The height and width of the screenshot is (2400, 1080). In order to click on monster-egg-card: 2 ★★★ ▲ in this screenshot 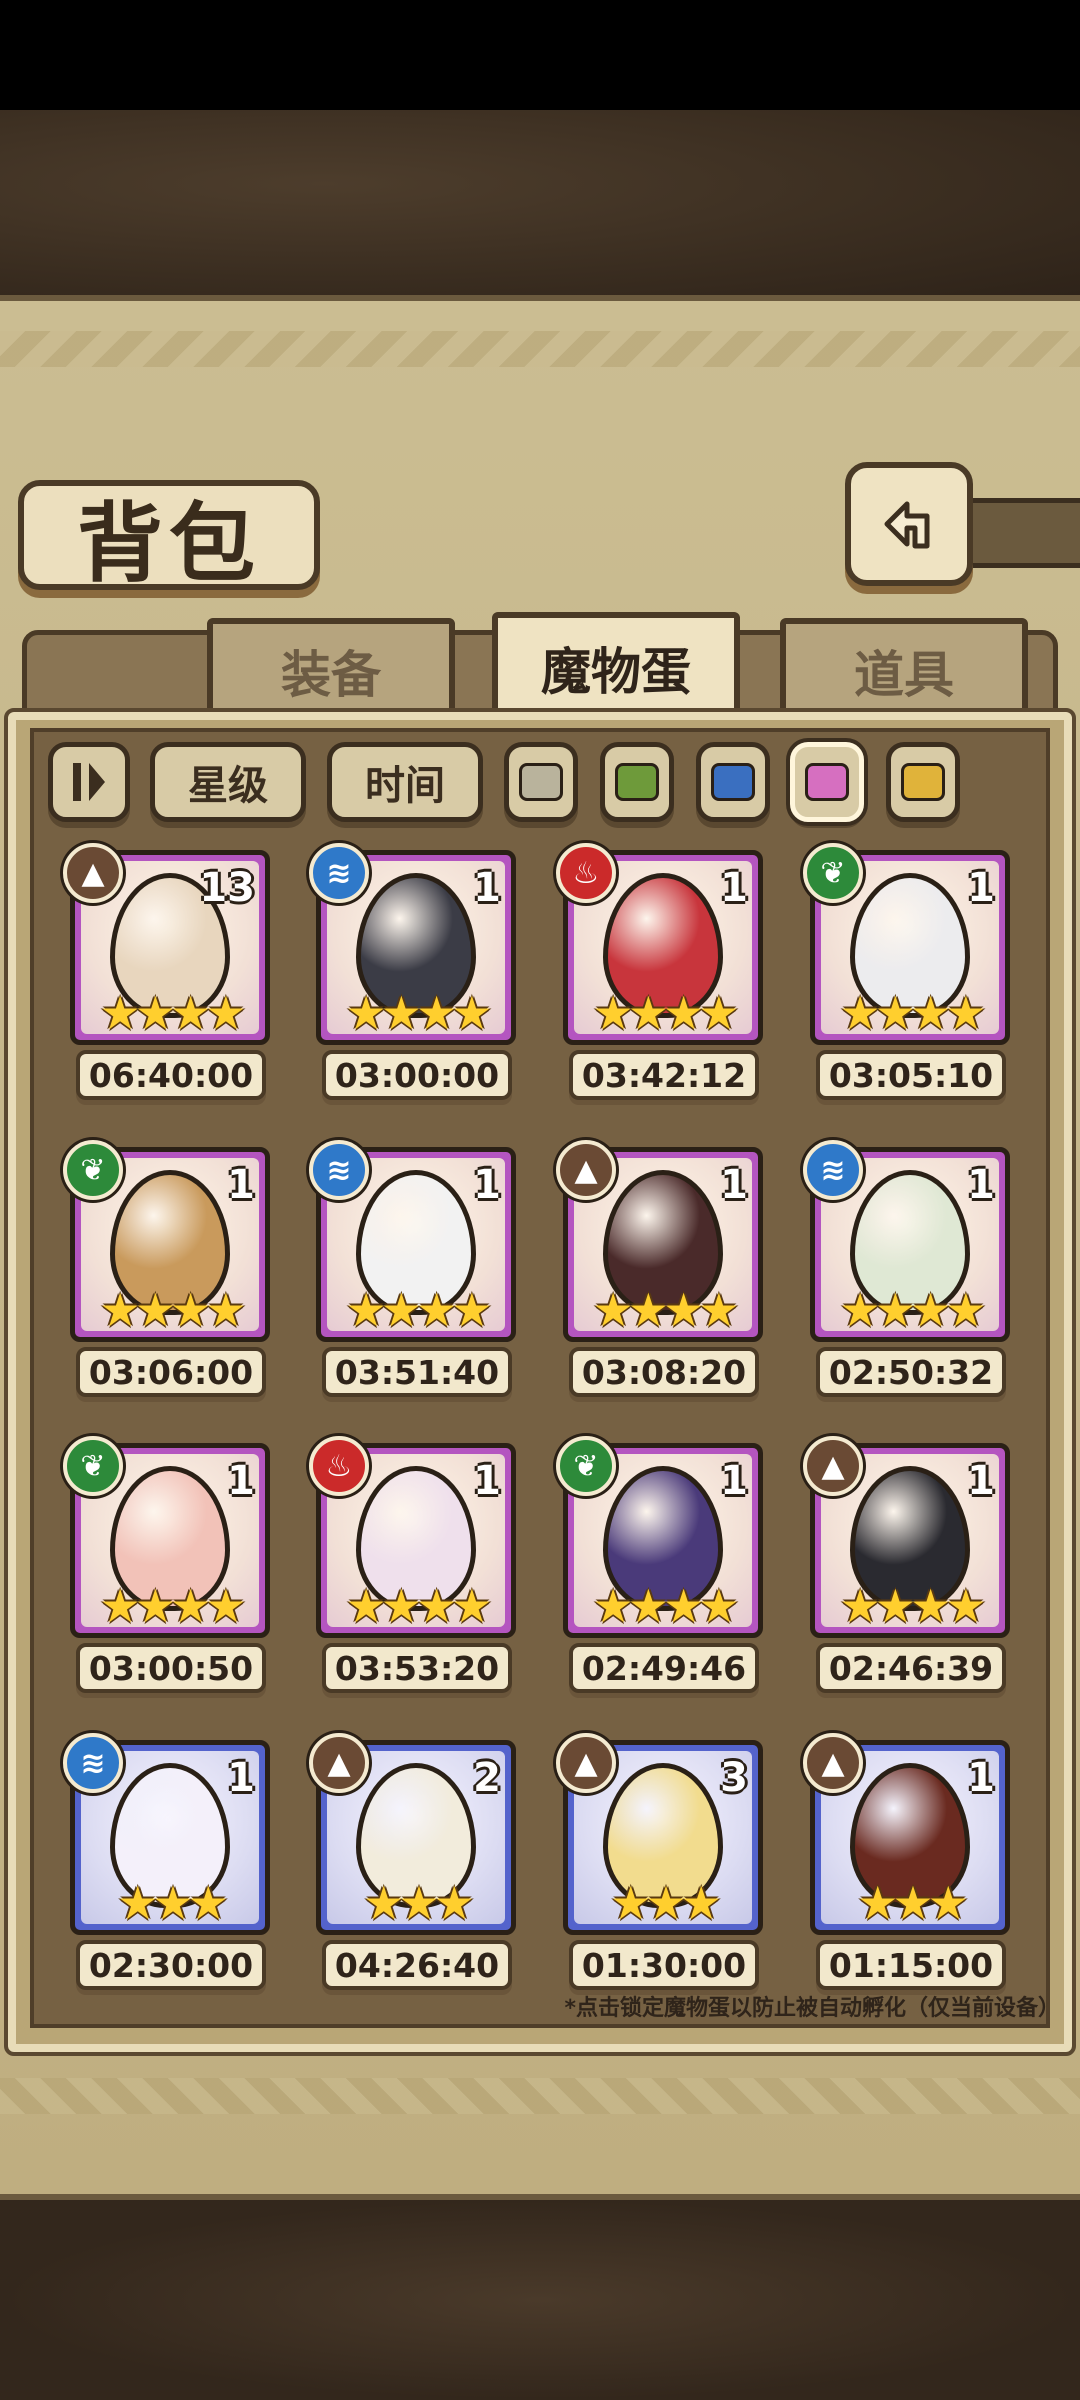, I will do `click(412, 1834)`.